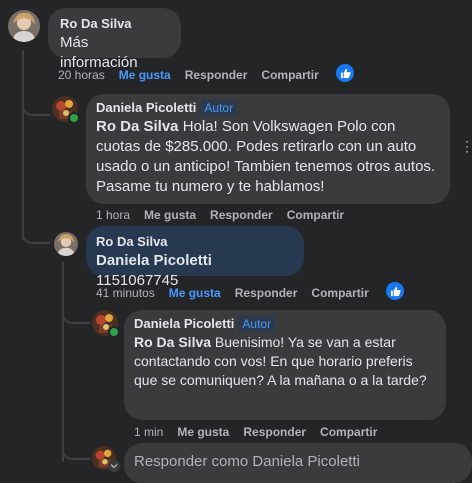  What do you see at coordinates (148, 432) in the screenshot?
I see `comment-time: 1 min` at bounding box center [148, 432].